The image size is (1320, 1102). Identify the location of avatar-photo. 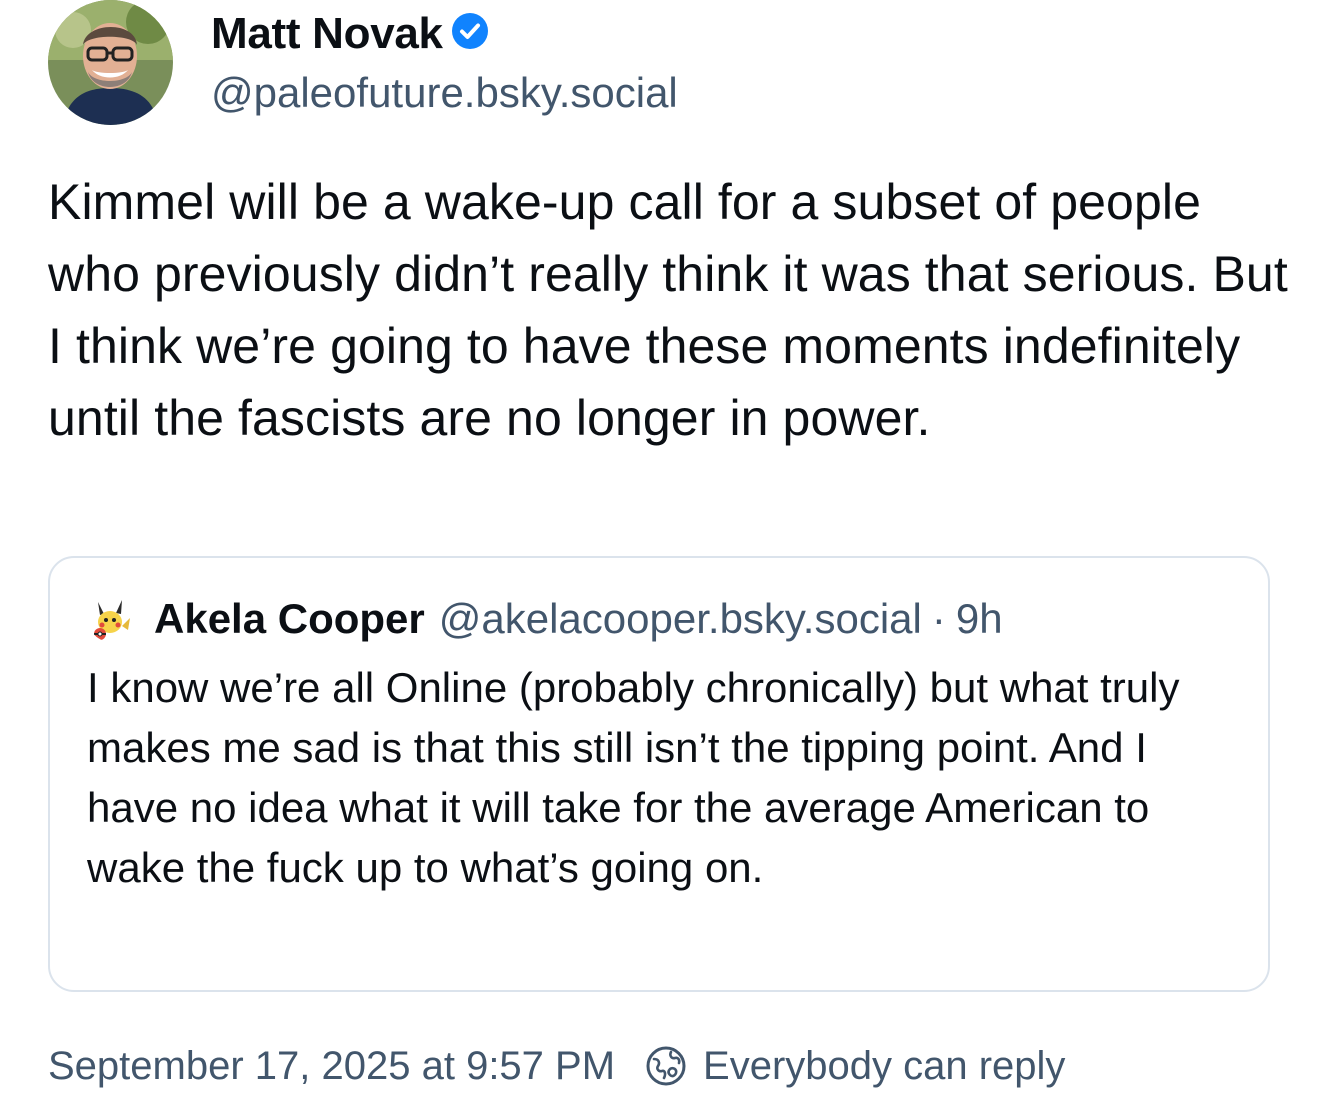
(110, 62).